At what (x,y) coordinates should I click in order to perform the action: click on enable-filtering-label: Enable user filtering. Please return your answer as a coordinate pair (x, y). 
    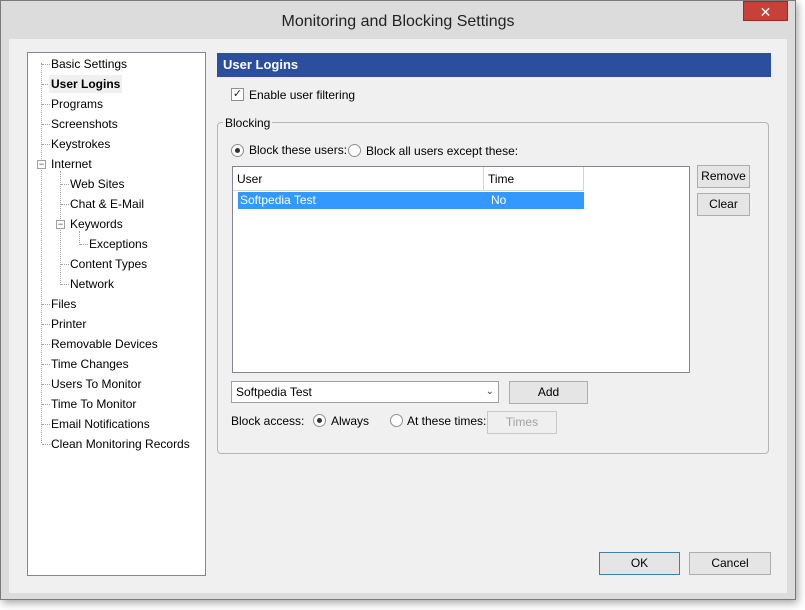
    Looking at the image, I should click on (302, 95).